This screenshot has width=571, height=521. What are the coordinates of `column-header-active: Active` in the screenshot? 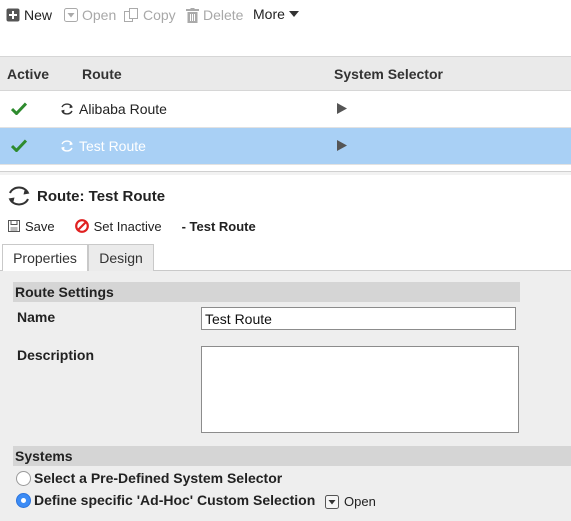 It's located at (28, 74).